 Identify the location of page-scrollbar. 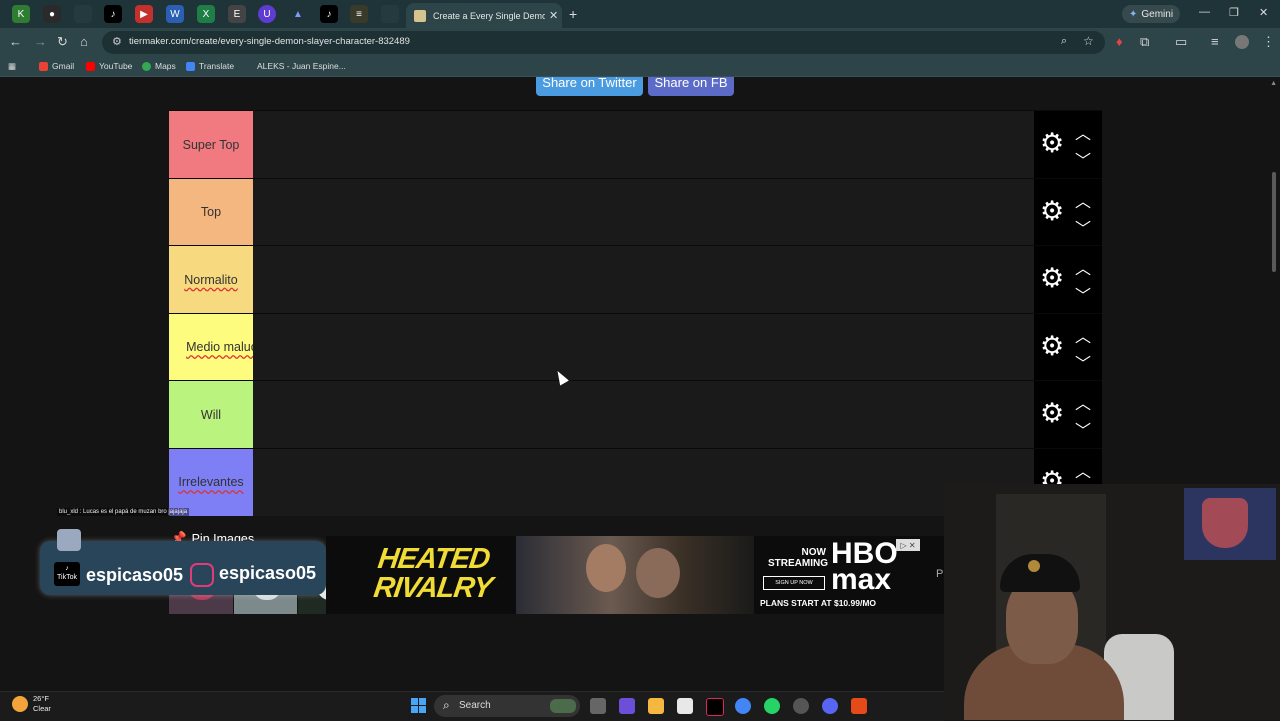
(1274, 222).